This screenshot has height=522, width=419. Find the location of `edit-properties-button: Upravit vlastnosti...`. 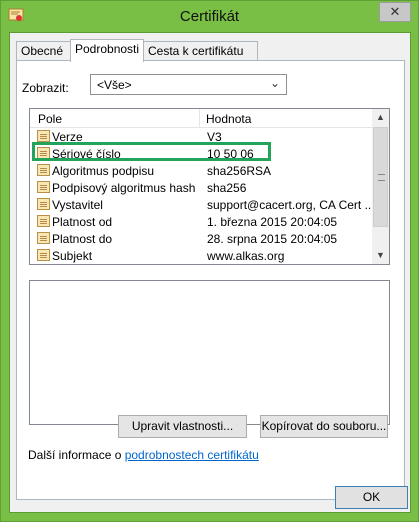

edit-properties-button: Upravit vlastnosti... is located at coordinates (182, 426).